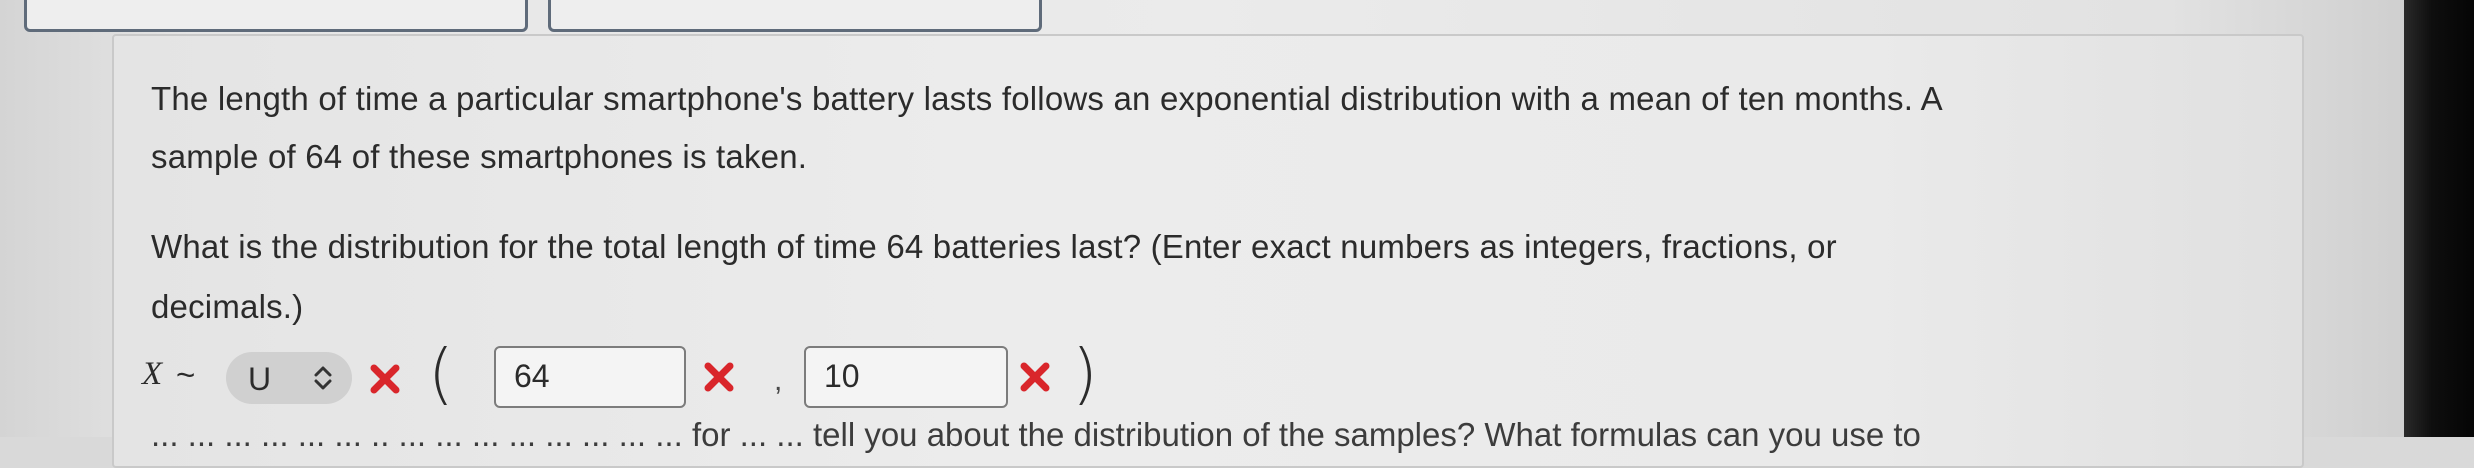 This screenshot has width=2474, height=468. What do you see at coordinates (906, 377) in the screenshot?
I see `parameter-2-input: 10` at bounding box center [906, 377].